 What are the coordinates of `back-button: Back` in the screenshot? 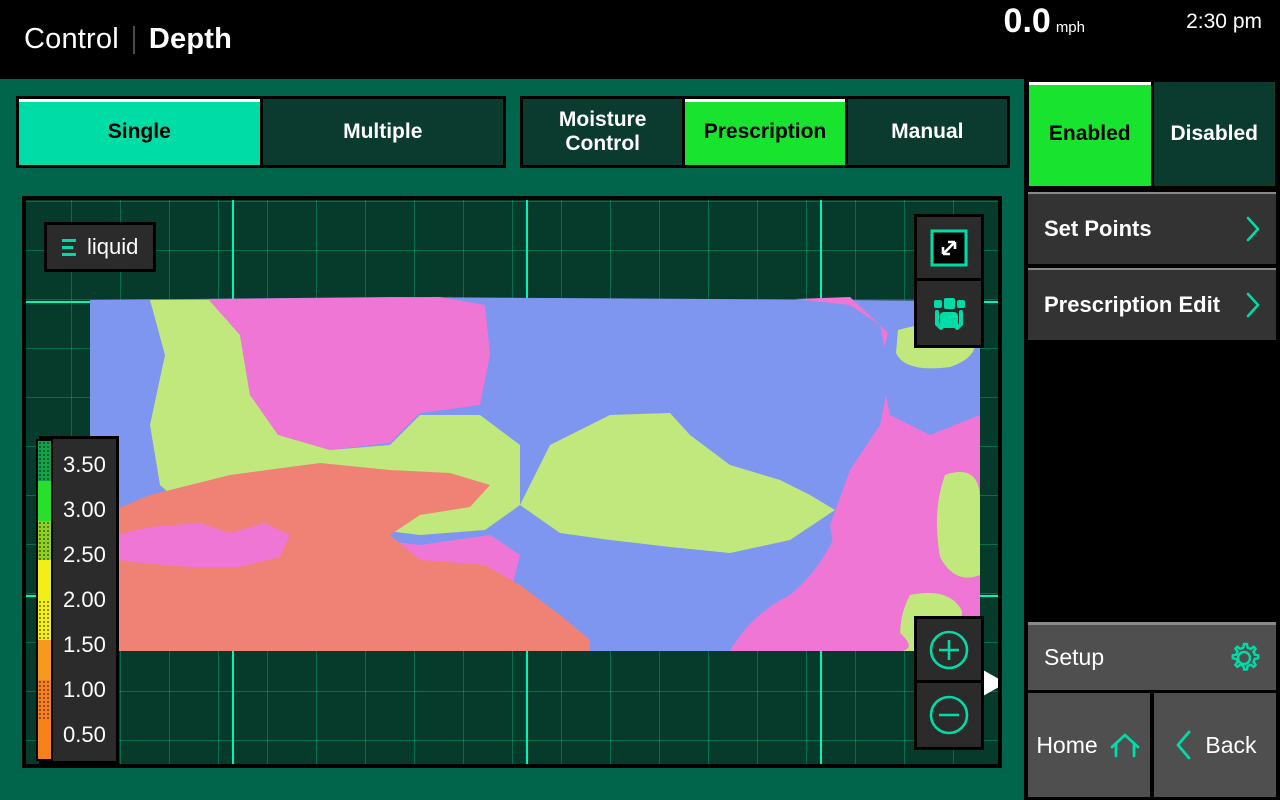 It's located at (1215, 745).